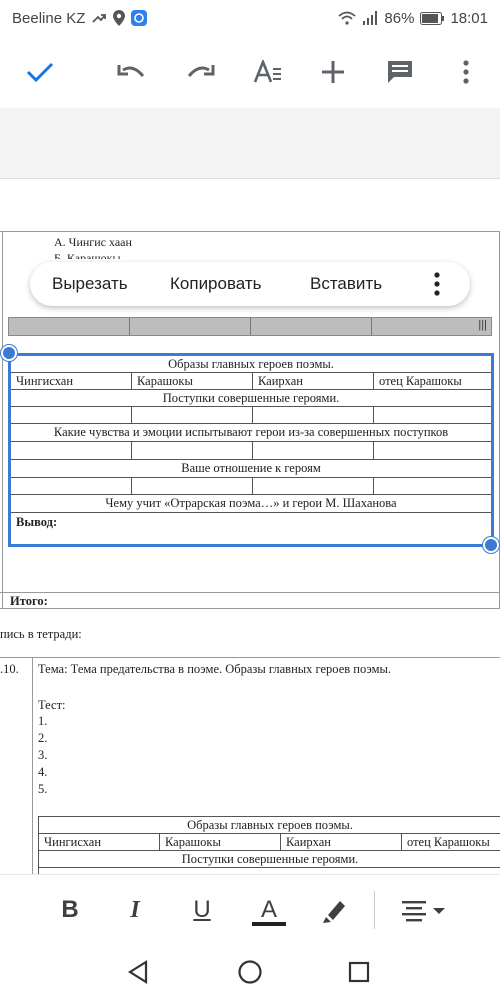 The width and height of the screenshot is (500, 1000). I want to click on more-vert-icon, so click(466, 72).